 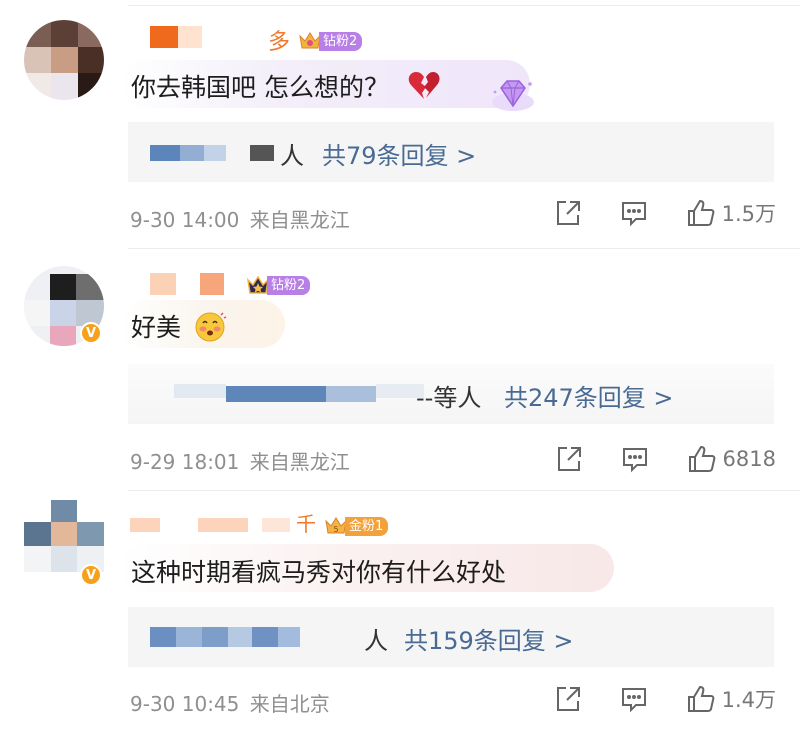 I want to click on like-count: 1.5万, so click(x=748, y=214).